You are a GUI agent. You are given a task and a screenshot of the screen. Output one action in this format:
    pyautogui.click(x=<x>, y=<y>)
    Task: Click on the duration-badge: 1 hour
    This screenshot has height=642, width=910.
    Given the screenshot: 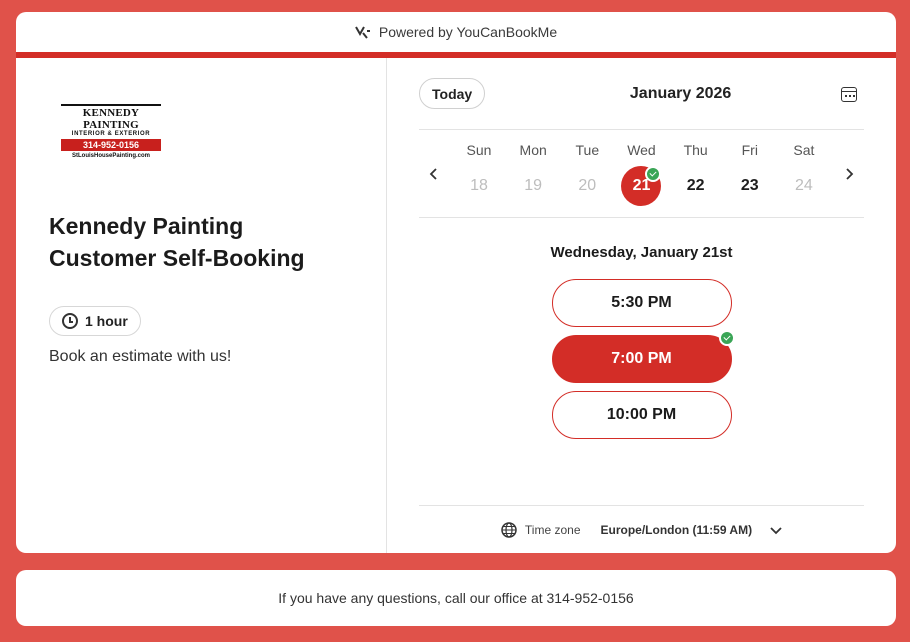 What is the action you would take?
    pyautogui.click(x=95, y=321)
    